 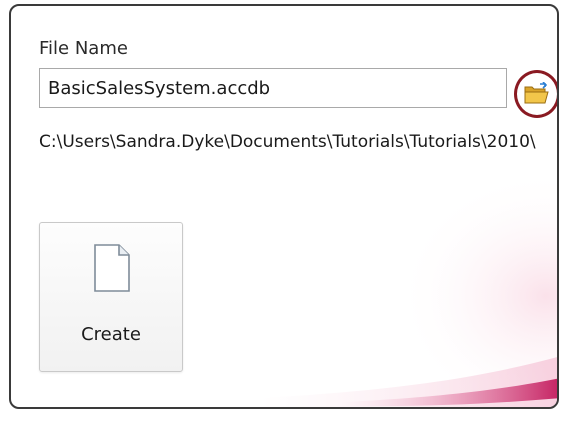 What do you see at coordinates (112, 268) in the screenshot?
I see `blank-document-icon` at bounding box center [112, 268].